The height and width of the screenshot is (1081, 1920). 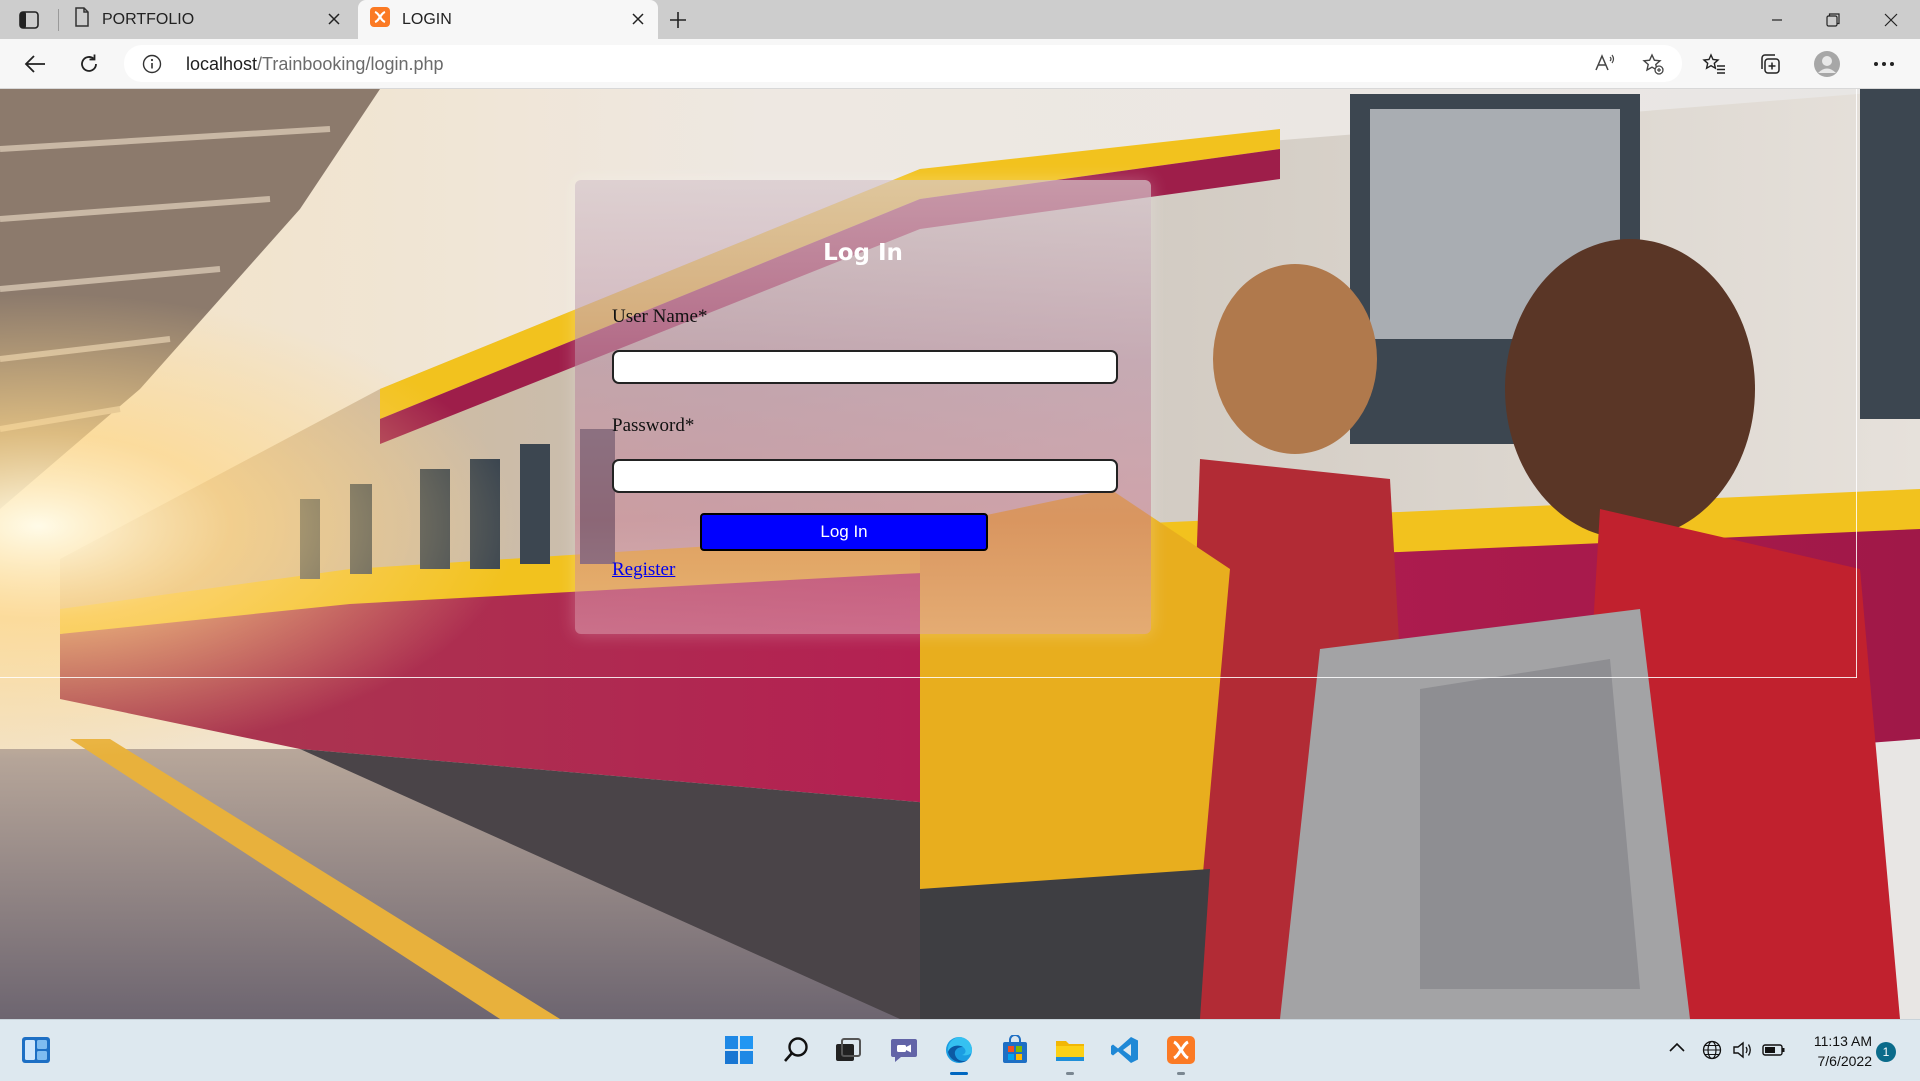 What do you see at coordinates (1884, 64) in the screenshot?
I see `more-options-icon` at bounding box center [1884, 64].